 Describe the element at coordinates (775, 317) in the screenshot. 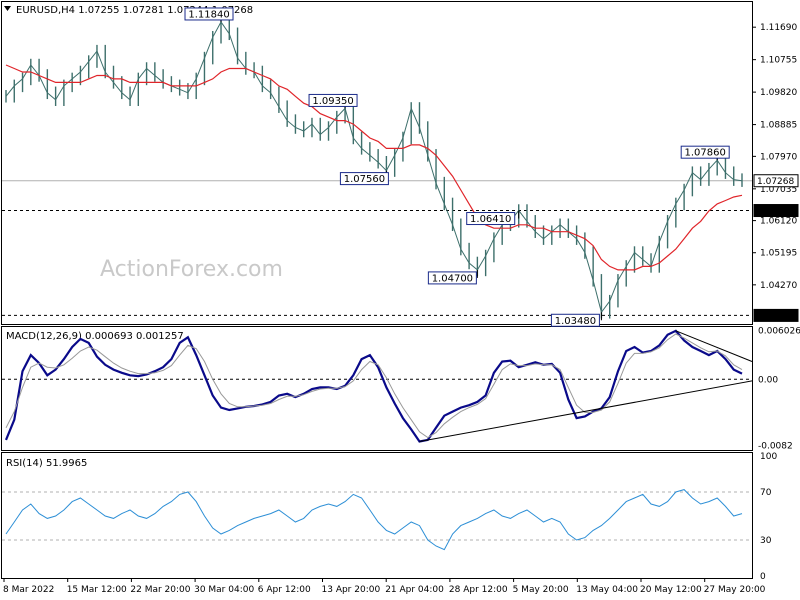

I see `axis-price-box-label: 1.03390` at that location.